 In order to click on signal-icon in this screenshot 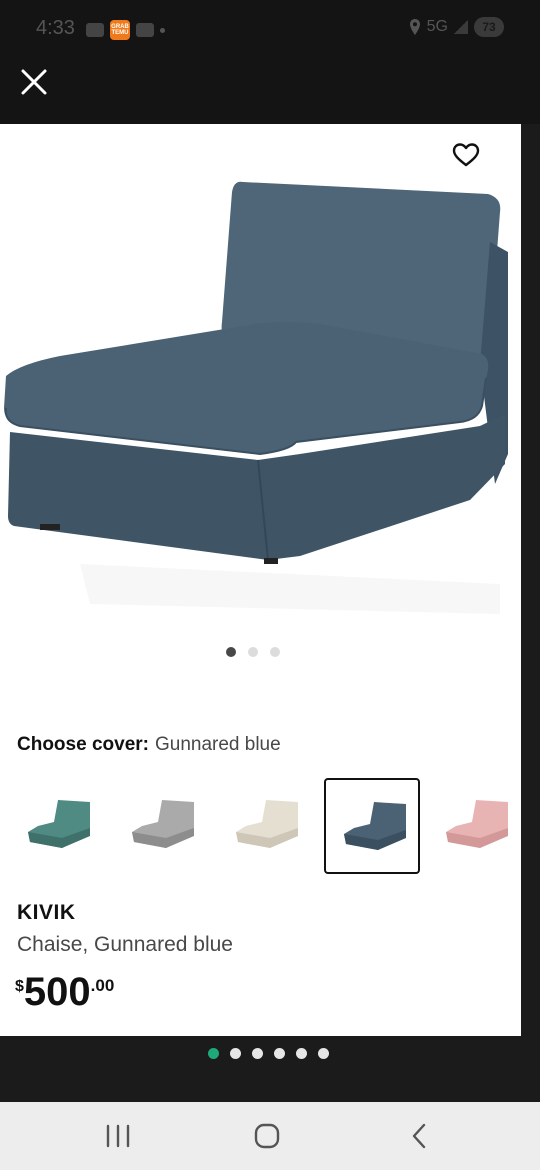, I will do `click(461, 27)`.